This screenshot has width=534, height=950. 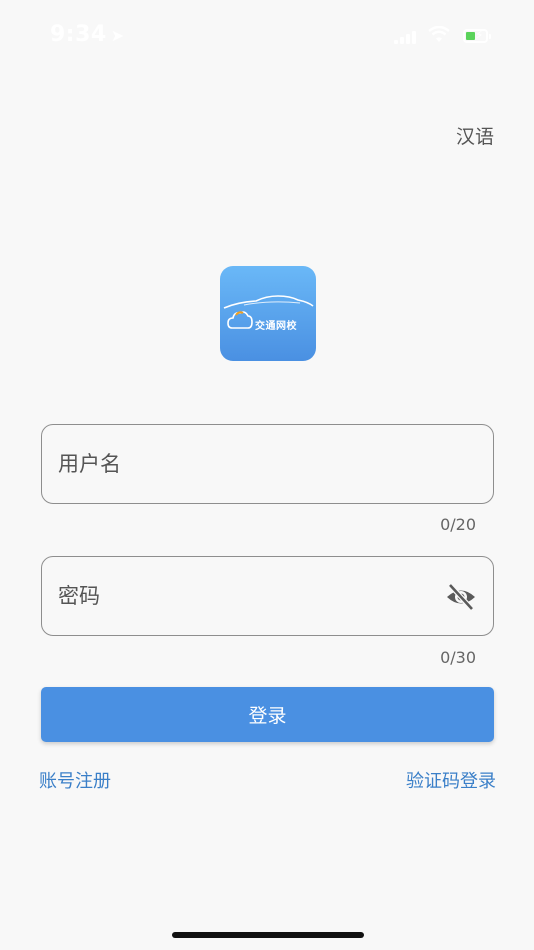 I want to click on password-input, so click(x=248, y=596).